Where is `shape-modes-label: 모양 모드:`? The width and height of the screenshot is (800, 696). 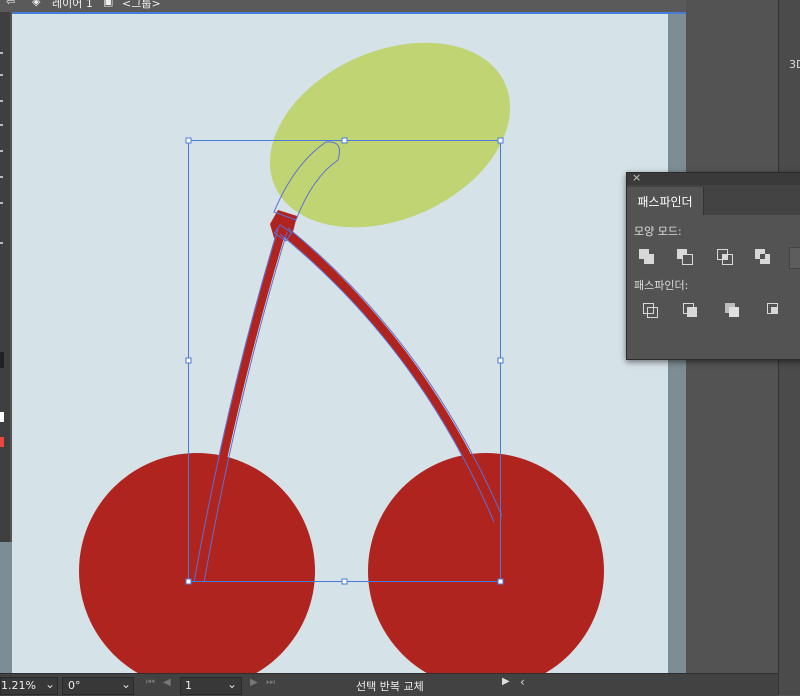
shape-modes-label: 모양 모드: is located at coordinates (658, 231).